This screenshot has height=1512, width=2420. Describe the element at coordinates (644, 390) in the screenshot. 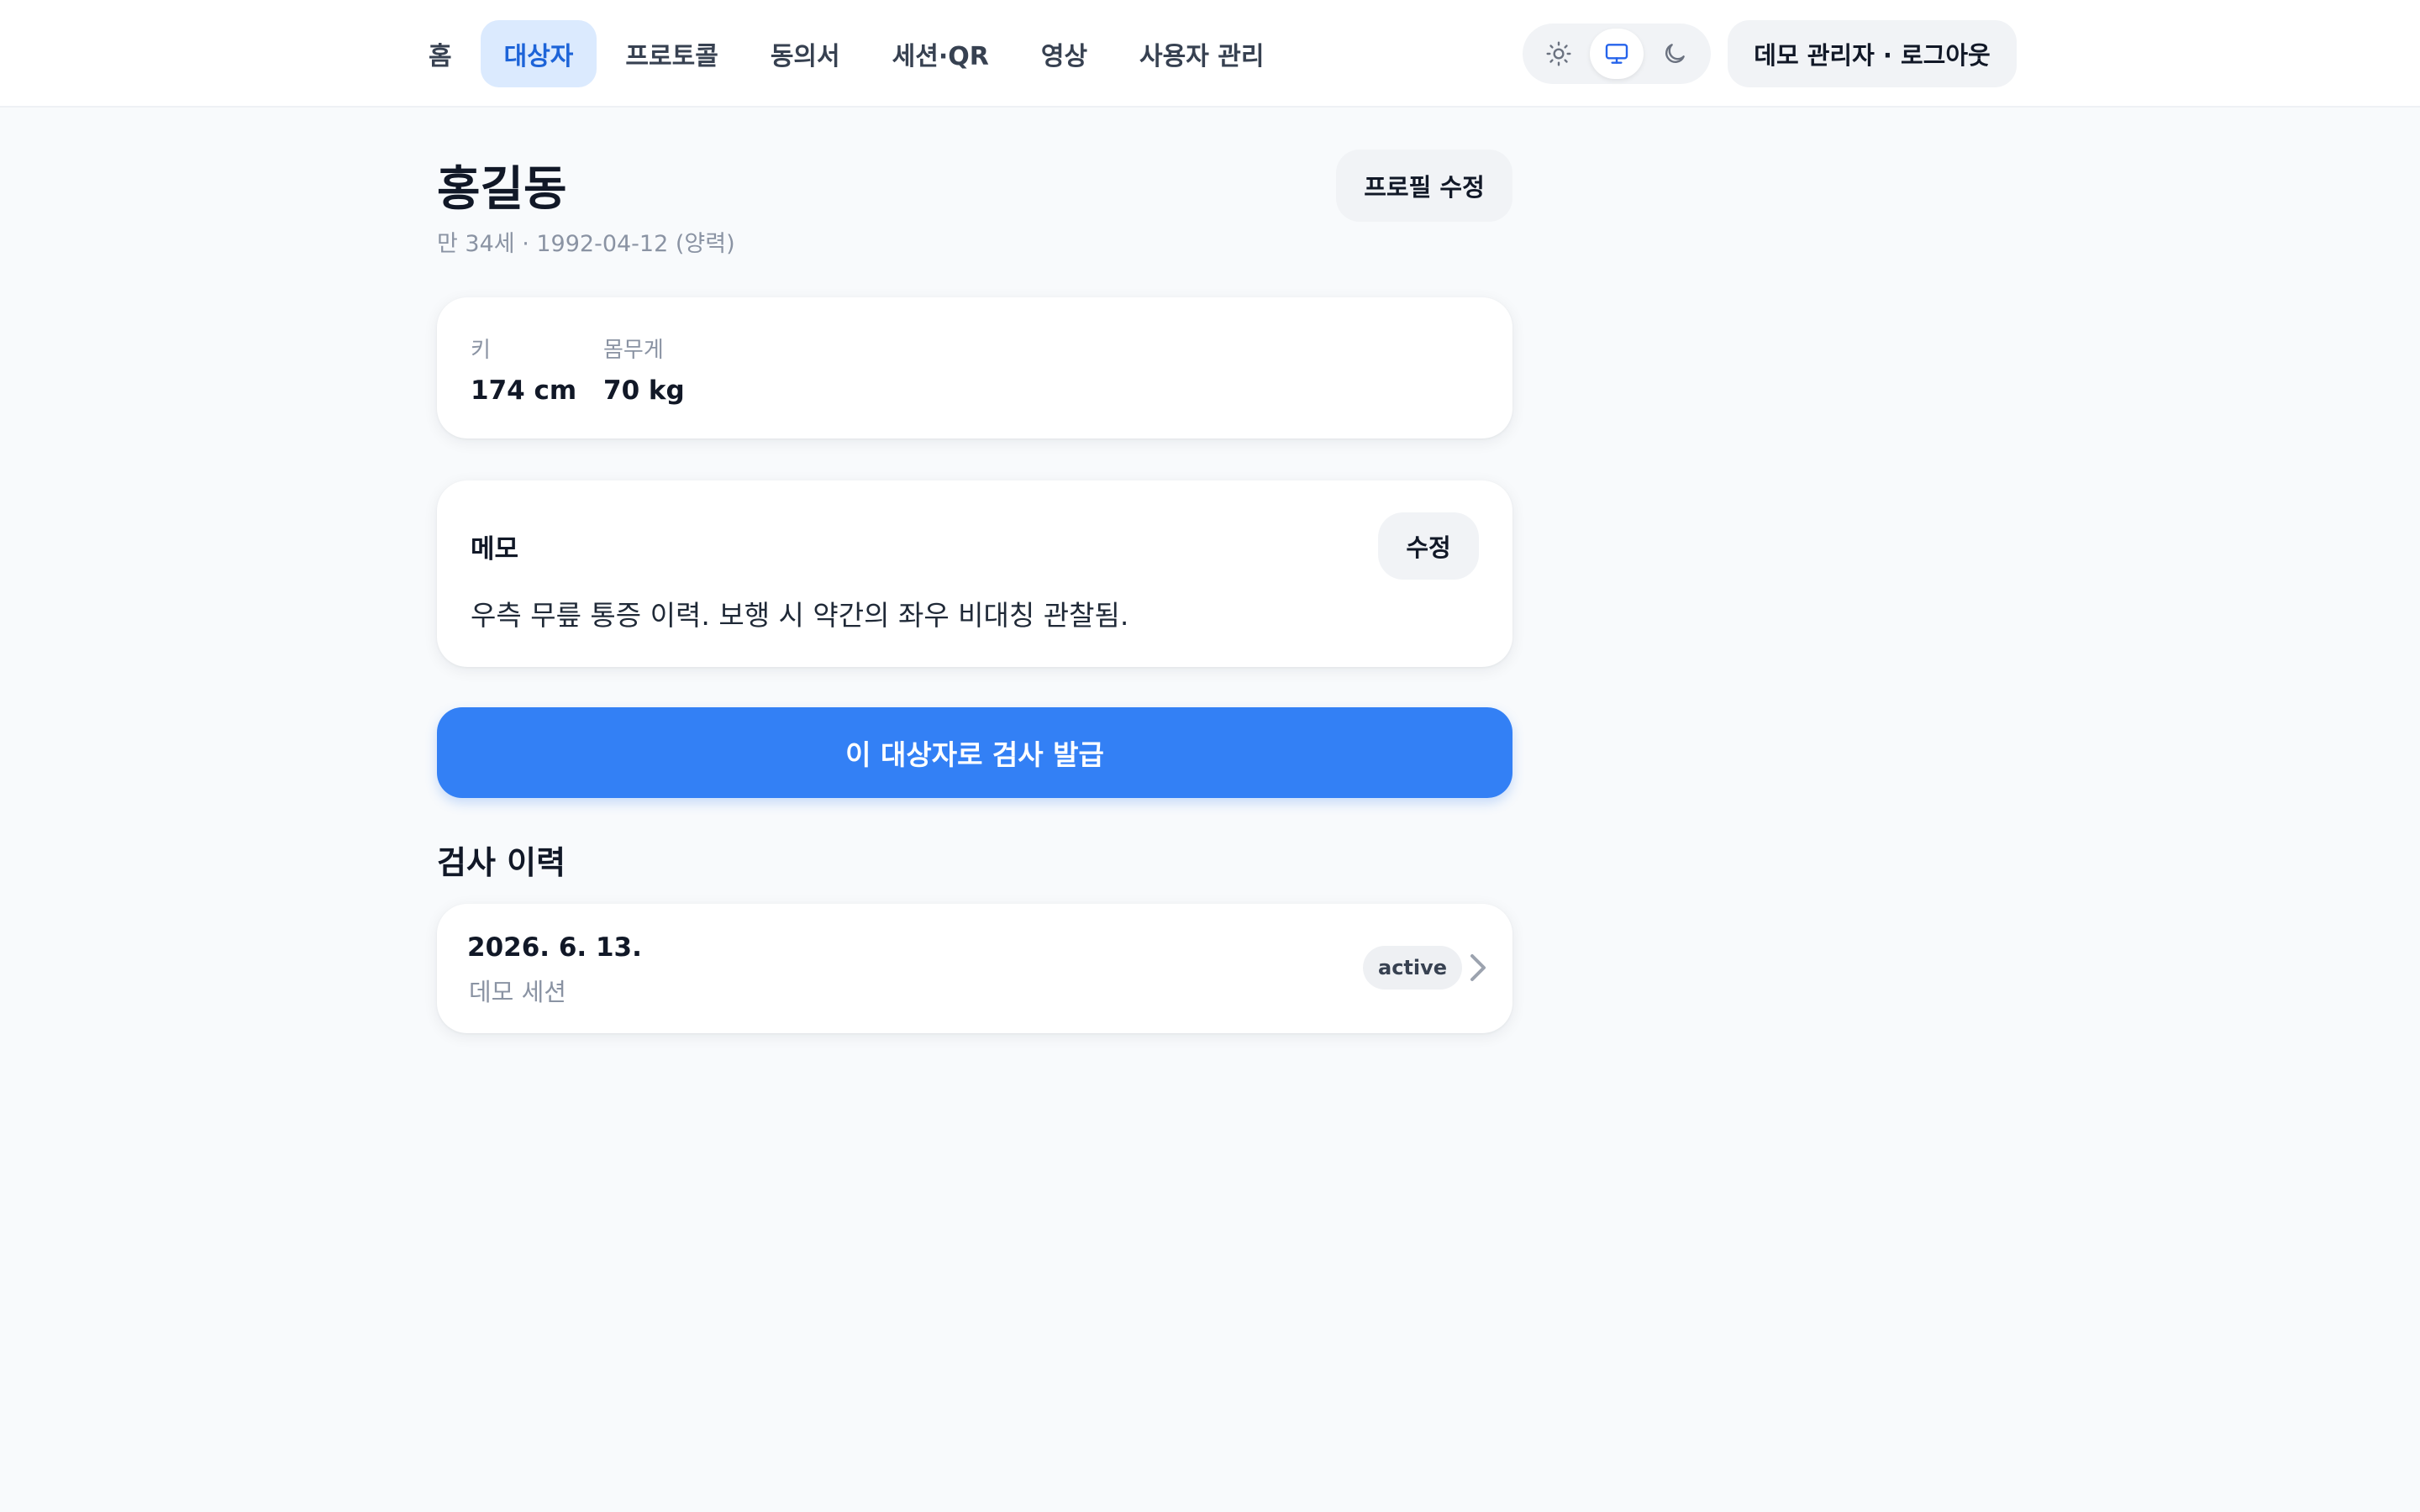

I see `weight-value: 70 kg` at that location.